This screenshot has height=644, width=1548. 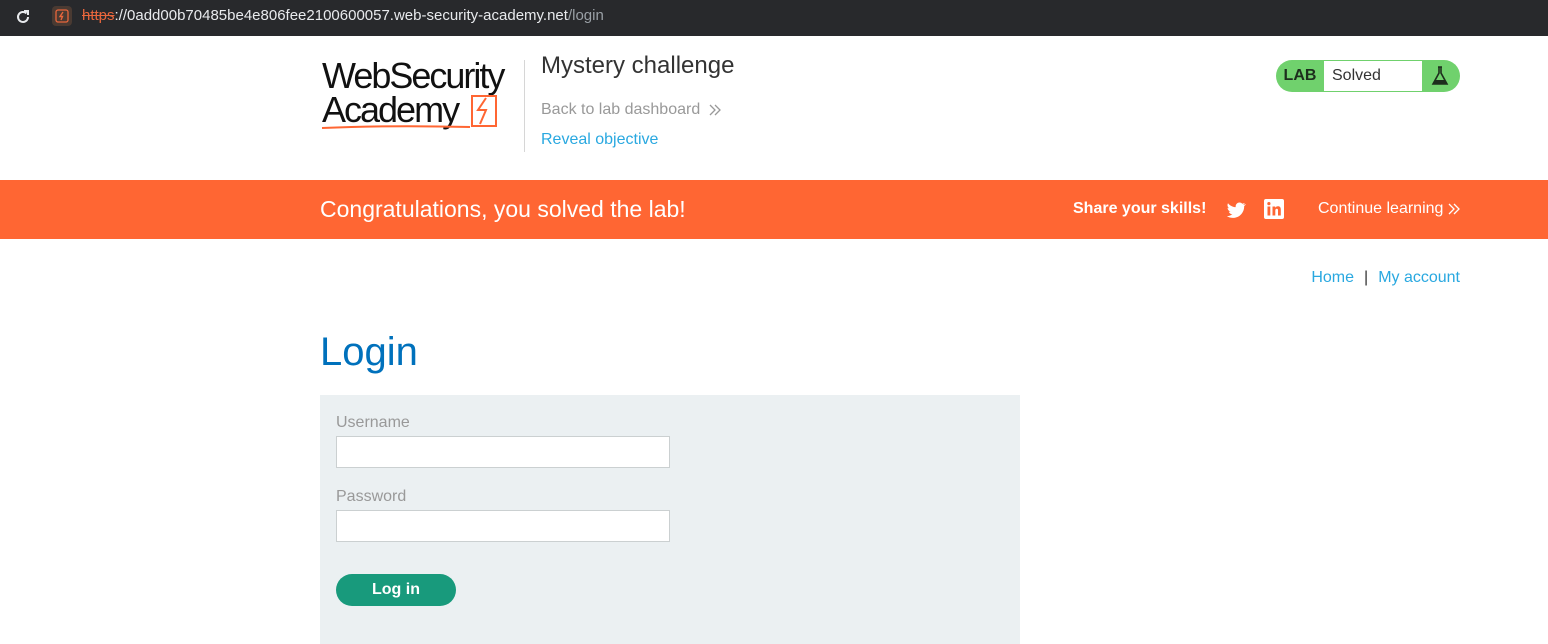 What do you see at coordinates (98, 15) in the screenshot?
I see `url-scheme: https` at bounding box center [98, 15].